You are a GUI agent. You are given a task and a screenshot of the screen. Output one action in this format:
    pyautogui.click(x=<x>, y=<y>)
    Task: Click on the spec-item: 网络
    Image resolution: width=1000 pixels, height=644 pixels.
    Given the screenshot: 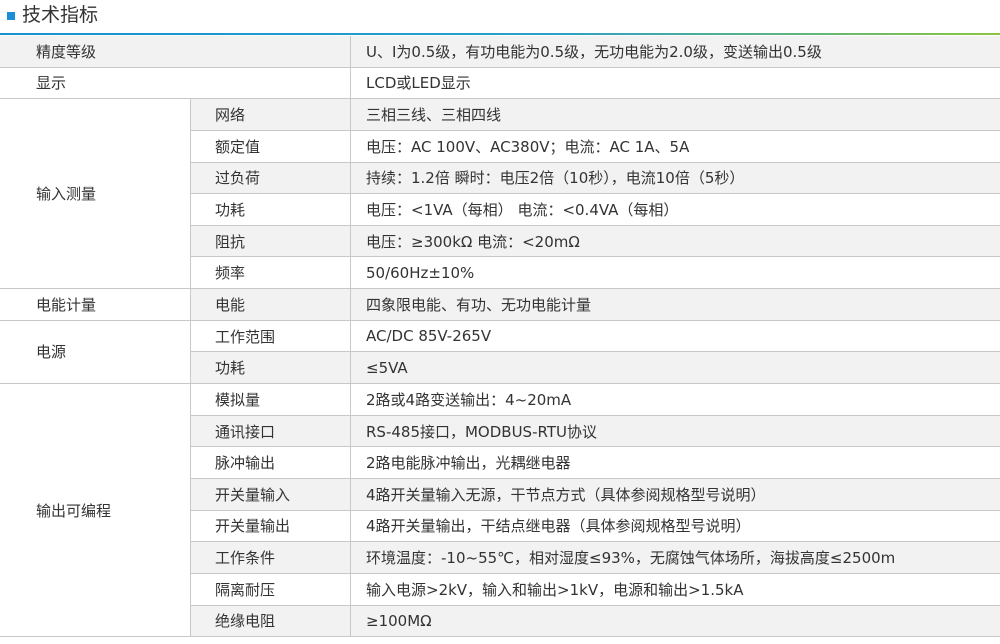 What is the action you would take?
    pyautogui.click(x=230, y=115)
    